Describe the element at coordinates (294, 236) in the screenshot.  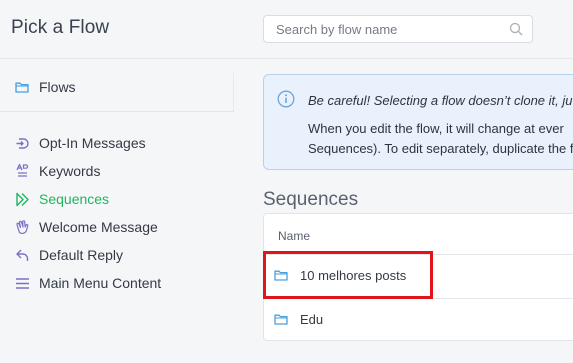
I see `column-header-name: Name` at that location.